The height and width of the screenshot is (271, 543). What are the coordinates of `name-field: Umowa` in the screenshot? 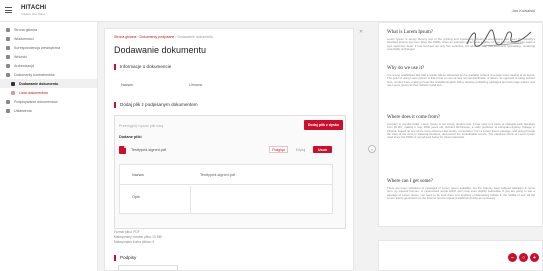 It's located at (195, 85).